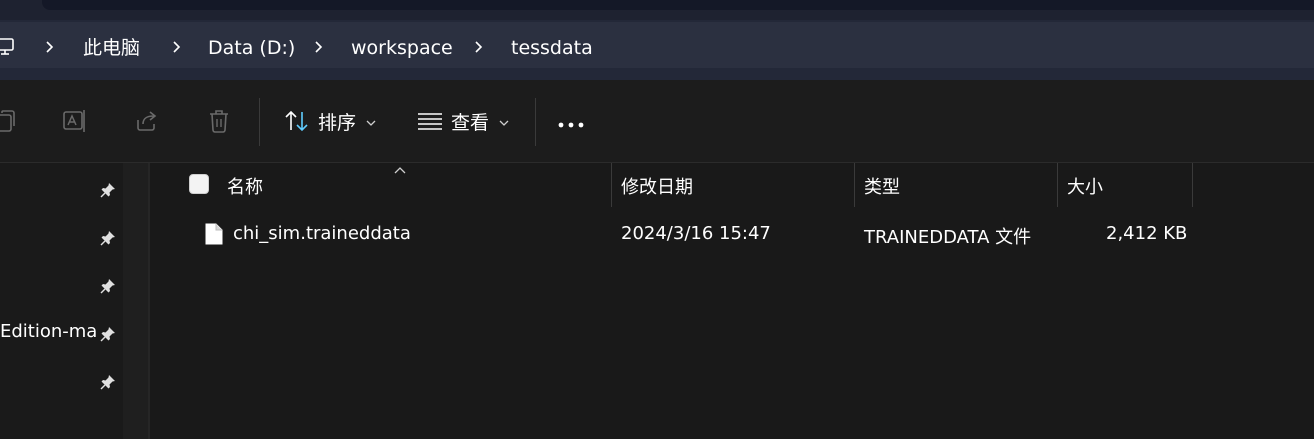 The height and width of the screenshot is (439, 1314). Describe the element at coordinates (657, 186) in the screenshot. I see `column-header-modified: 修改日期` at that location.